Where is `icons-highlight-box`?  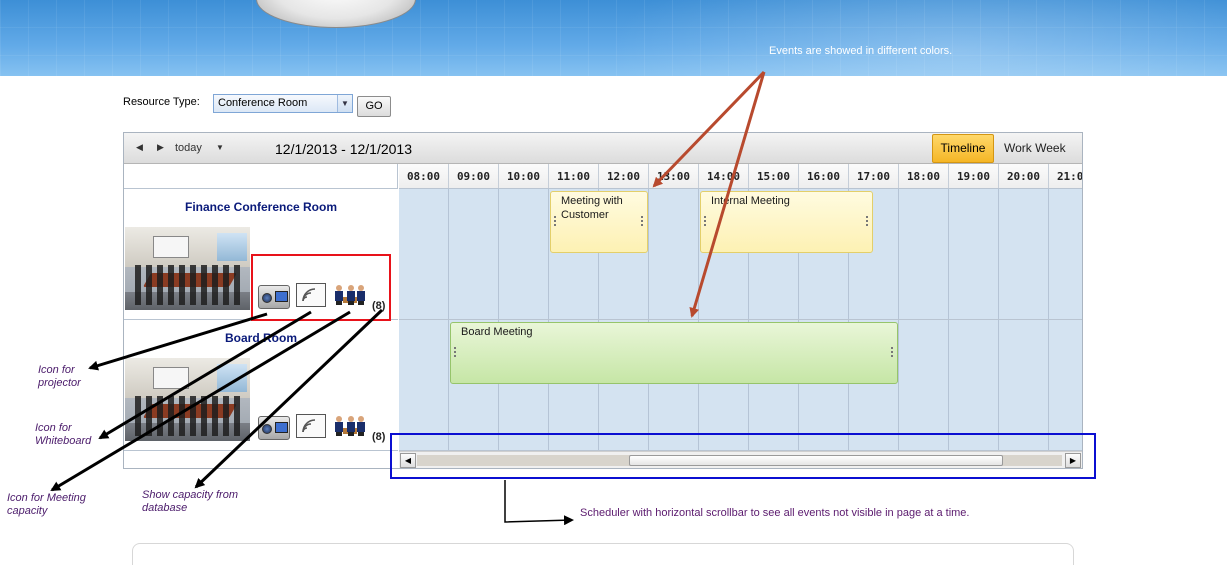 icons-highlight-box is located at coordinates (321, 287).